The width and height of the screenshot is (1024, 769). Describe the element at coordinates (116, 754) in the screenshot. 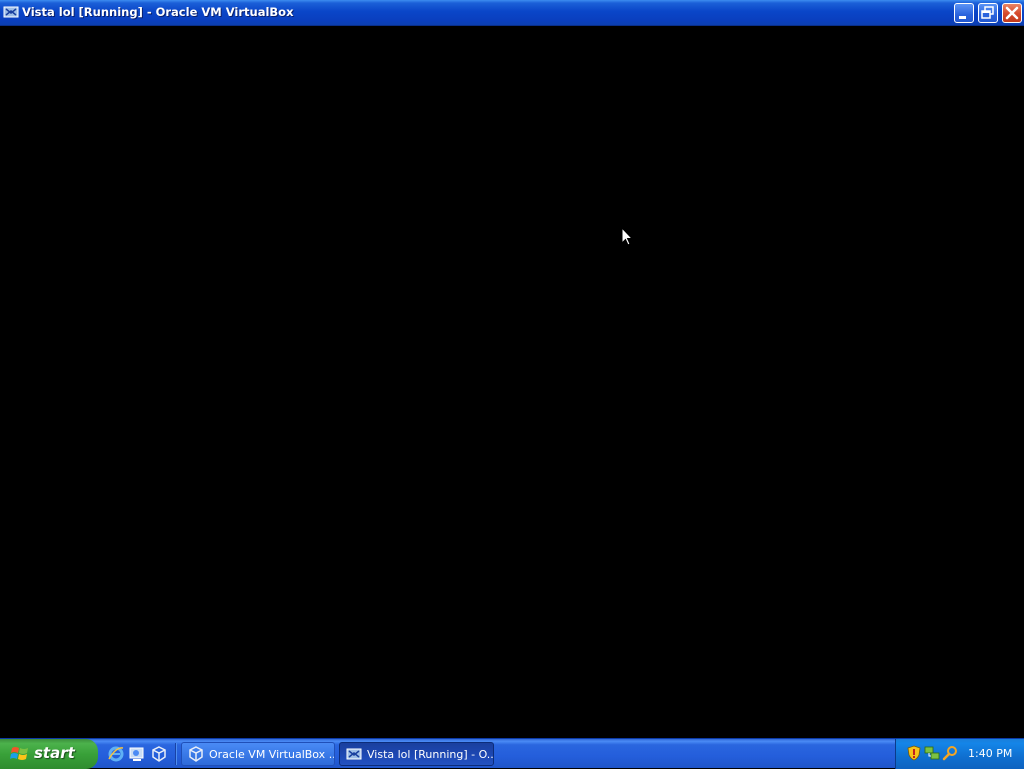

I see `internet-explorer-icon` at that location.